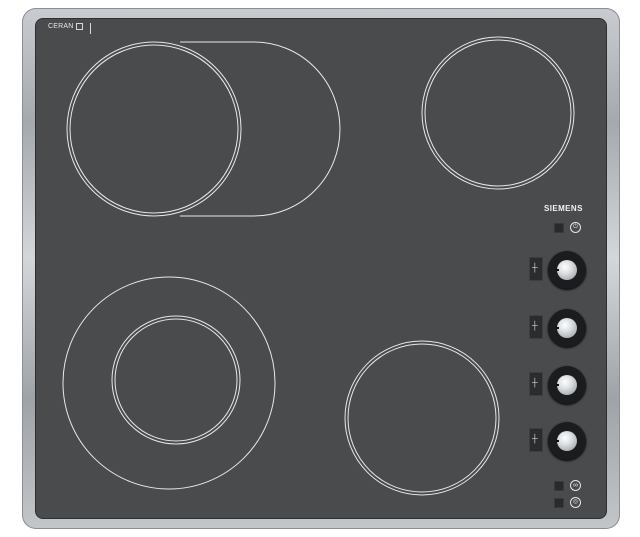 This screenshot has height=537, width=640. I want to click on zone-indicator-rear-left: ┼, so click(536, 269).